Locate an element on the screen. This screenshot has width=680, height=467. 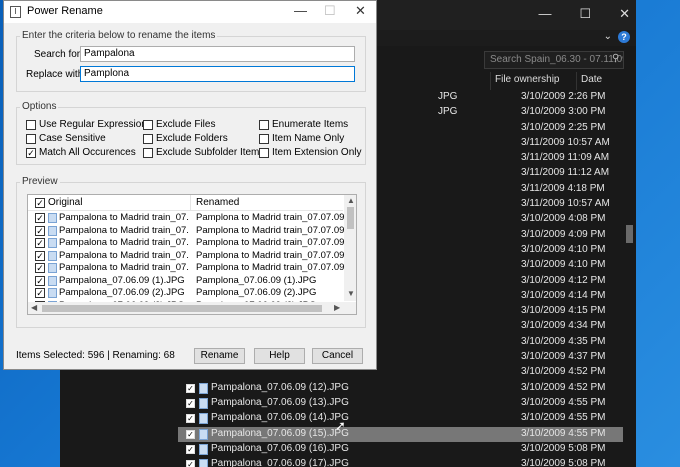
search-input: Pampalona is located at coordinates (217, 54).